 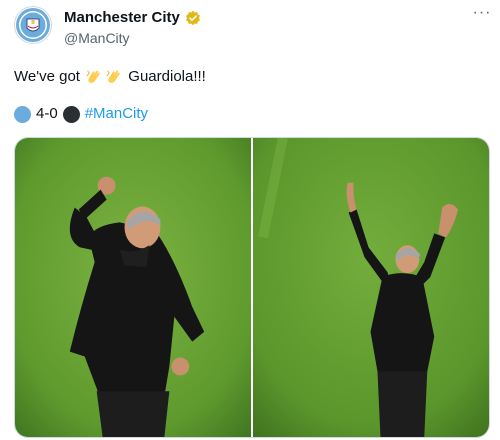 What do you see at coordinates (97, 38) in the screenshot?
I see `handle: @ManCity` at bounding box center [97, 38].